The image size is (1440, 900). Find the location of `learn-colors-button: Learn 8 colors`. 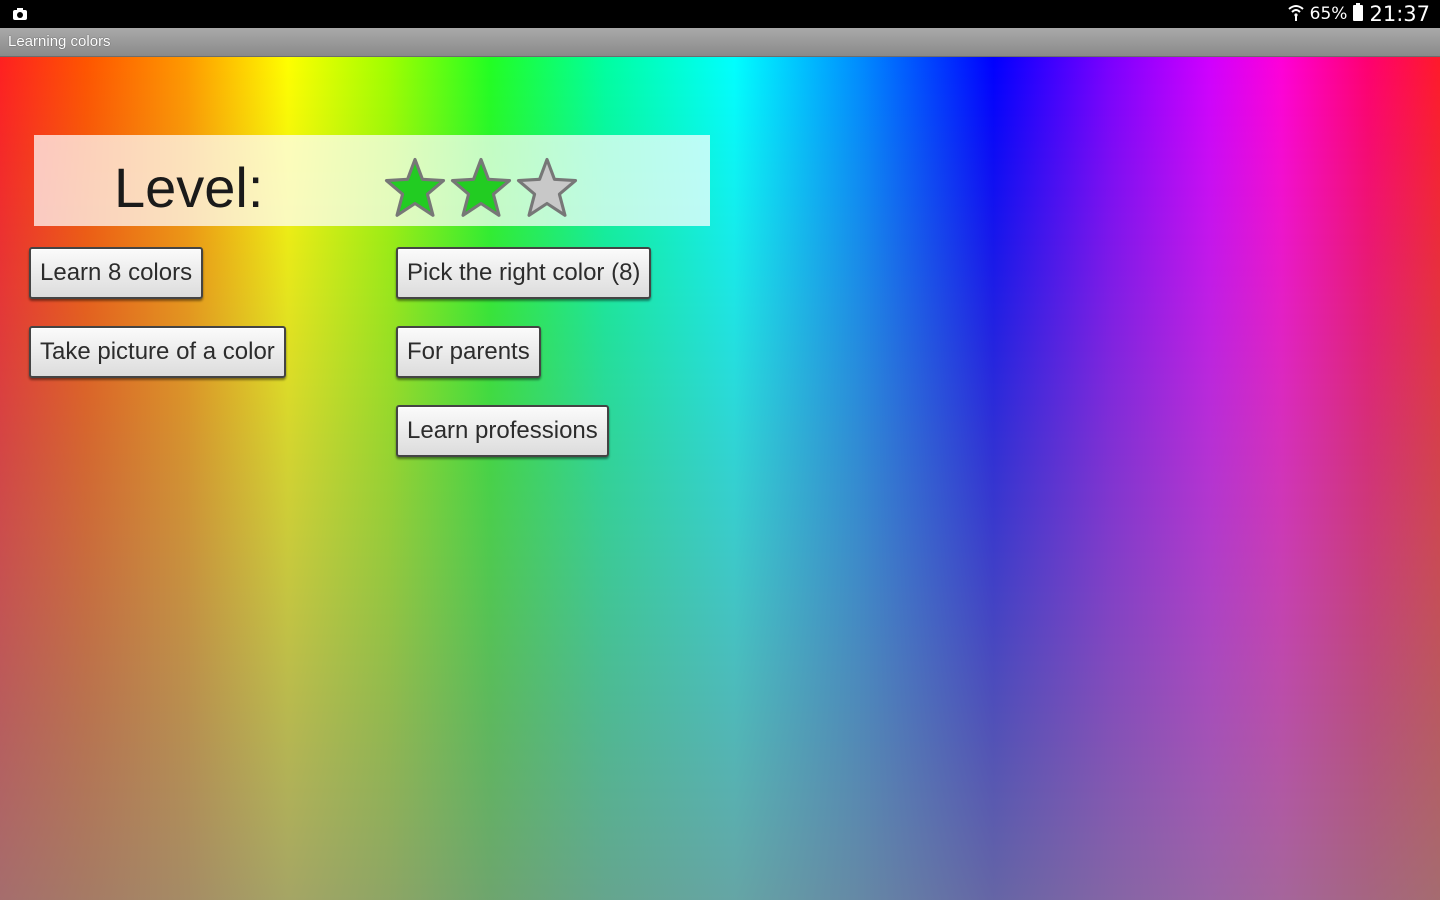

learn-colors-button: Learn 8 colors is located at coordinates (116, 273).